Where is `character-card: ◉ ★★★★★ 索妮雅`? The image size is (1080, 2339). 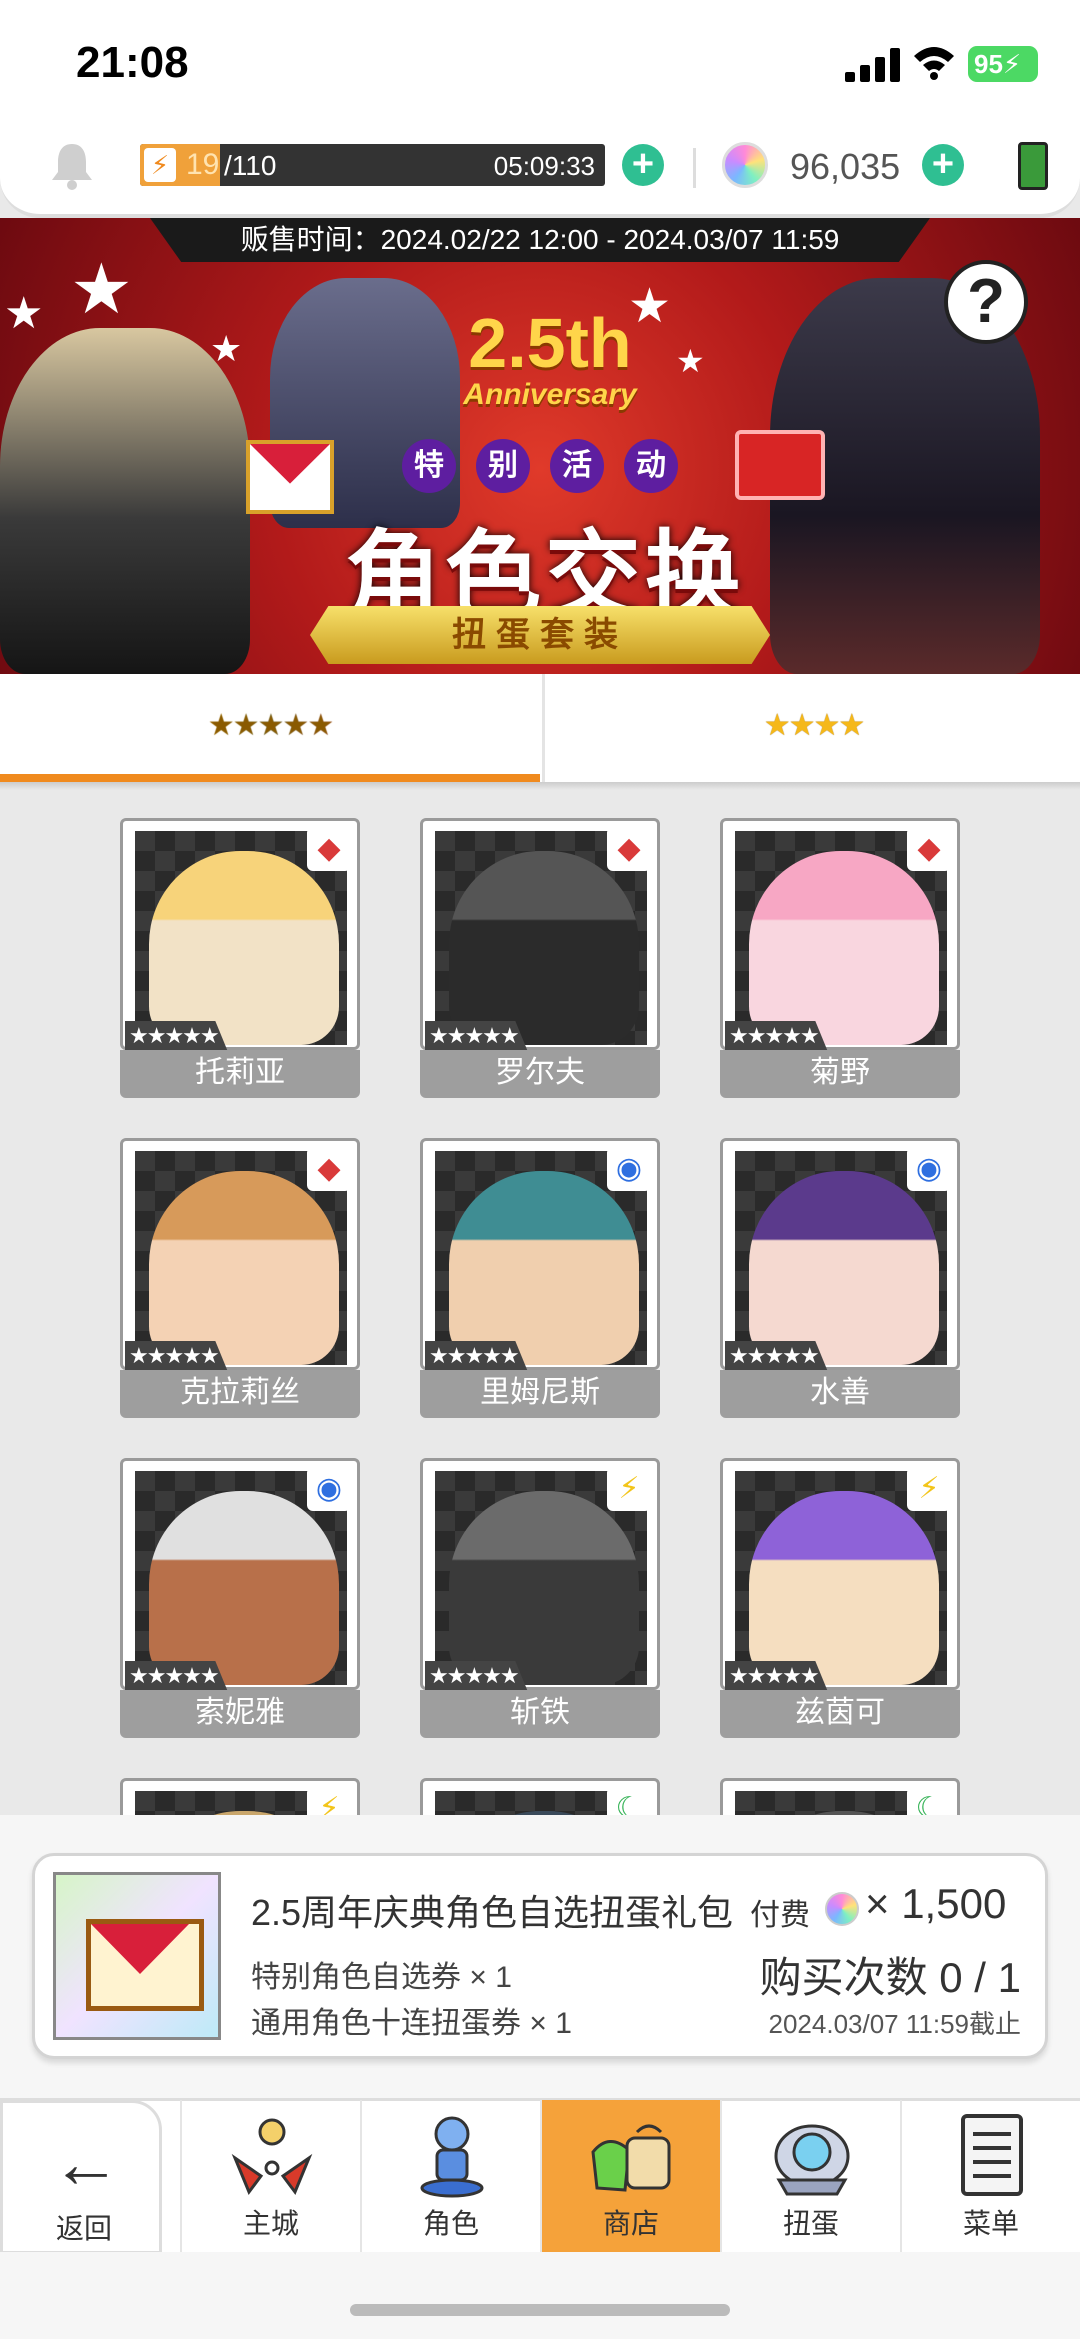 character-card: ◉ ★★★★★ 索妮雅 is located at coordinates (240, 1598).